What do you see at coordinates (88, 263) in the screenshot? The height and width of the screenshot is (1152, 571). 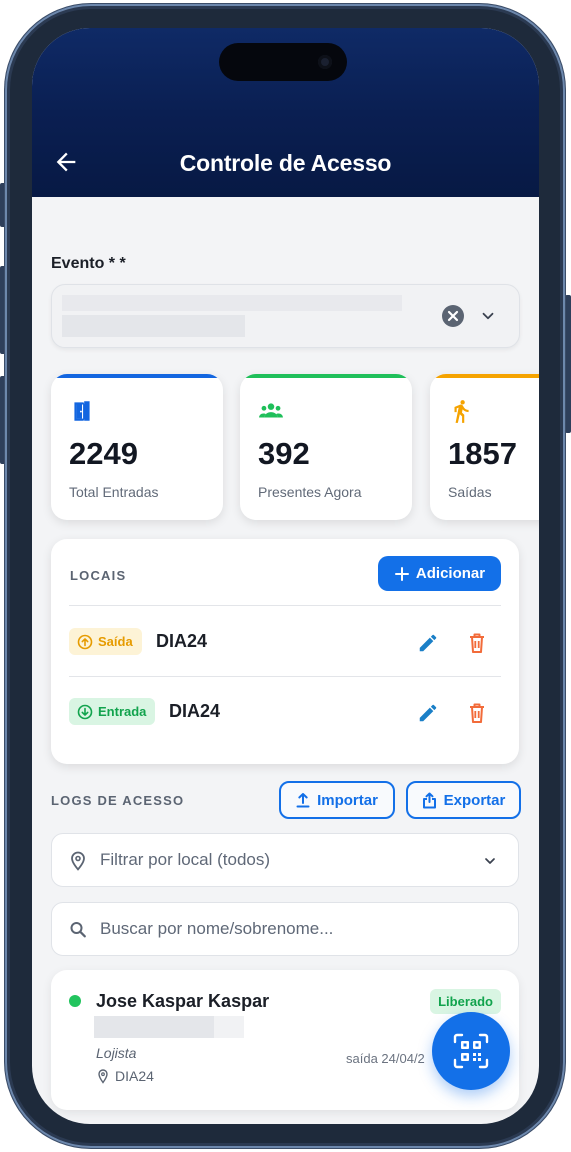 I see `evento-label: Evento * *` at bounding box center [88, 263].